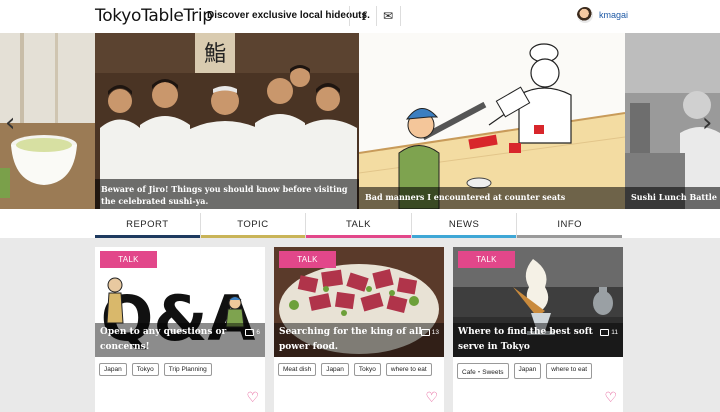  Describe the element at coordinates (483, 371) in the screenshot. I see `tag-chip: Cafe・Sweets` at that location.